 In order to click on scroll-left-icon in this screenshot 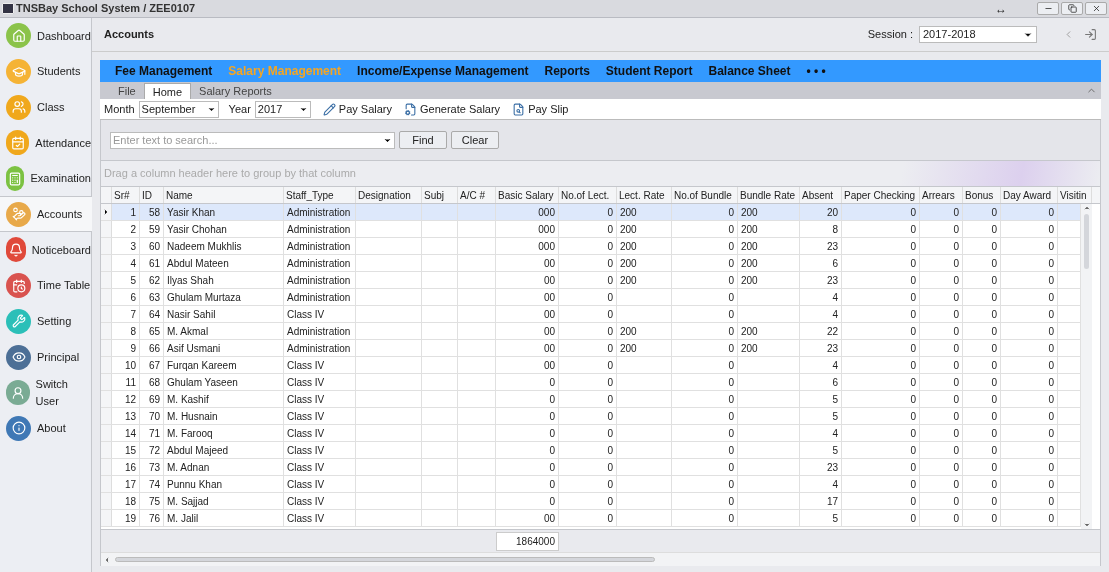, I will do `click(107, 559)`.